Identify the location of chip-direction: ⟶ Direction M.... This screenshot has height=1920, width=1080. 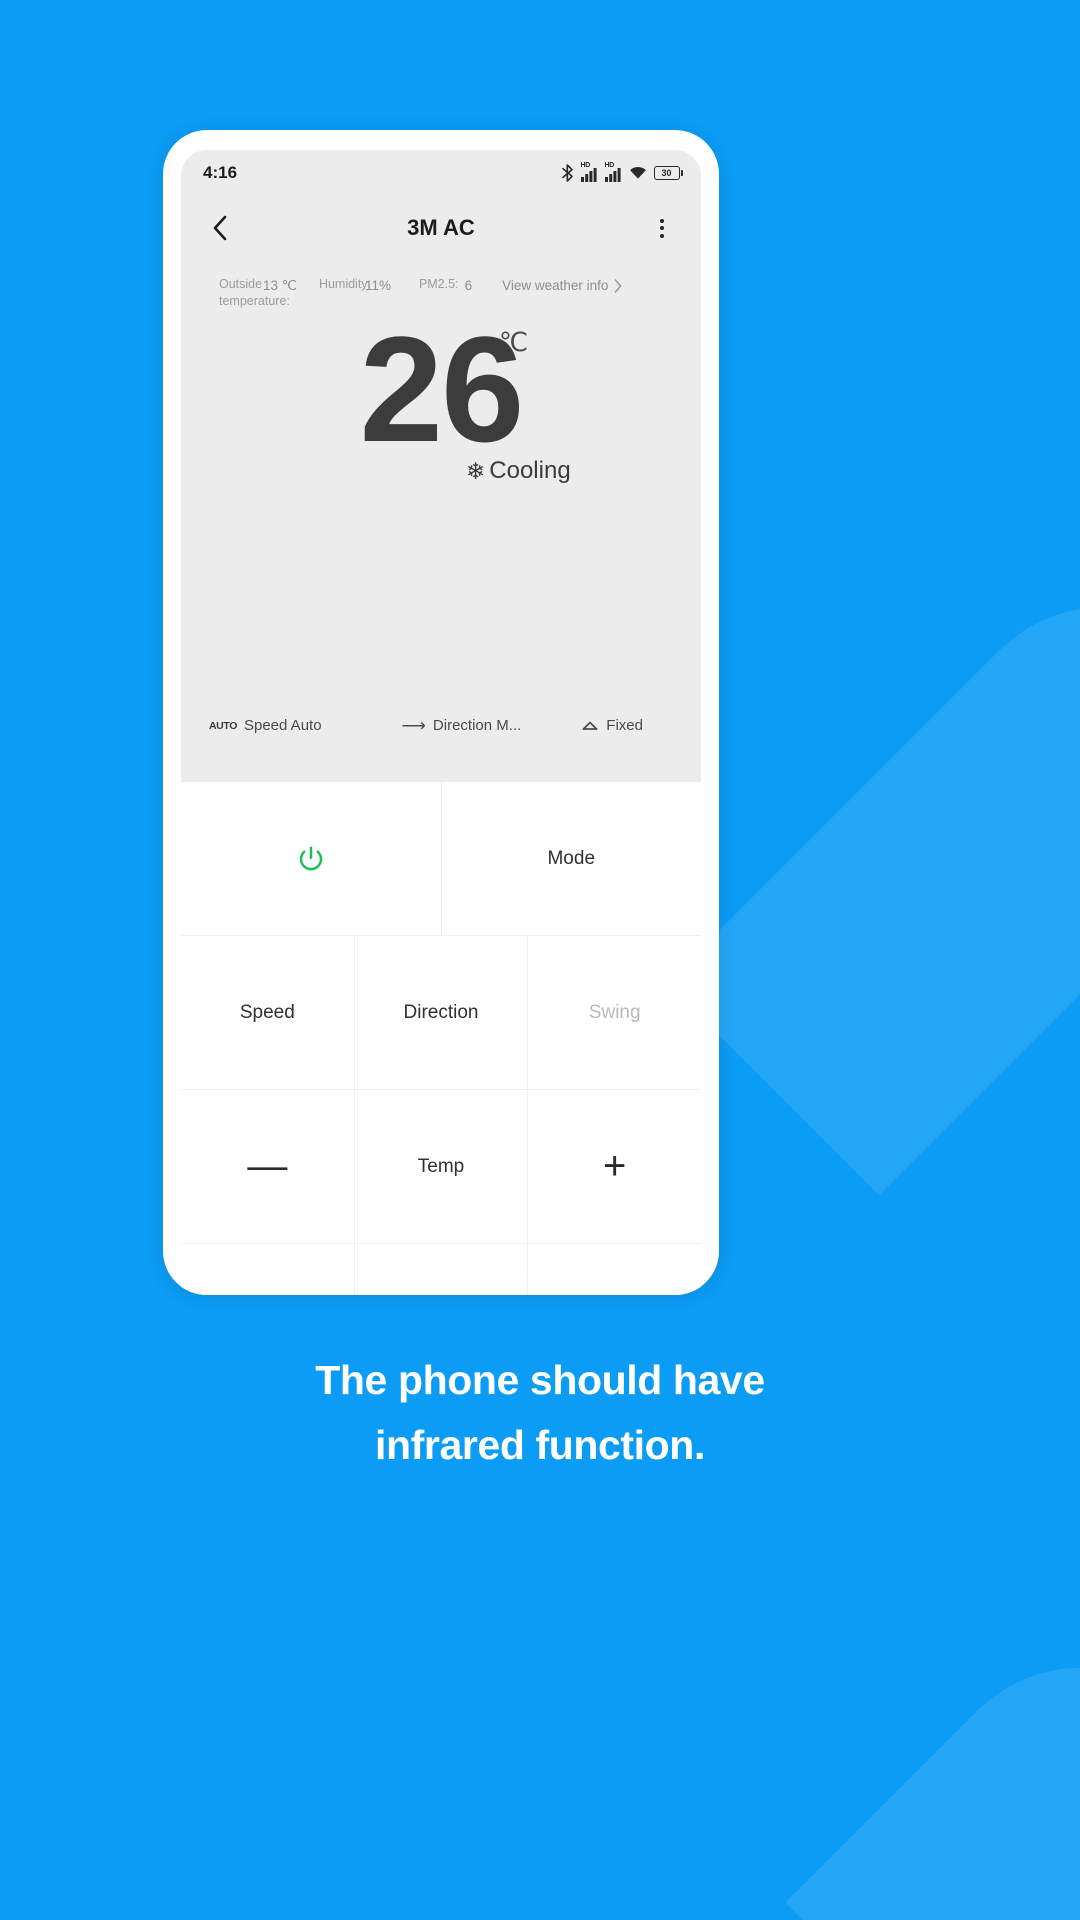
(462, 725).